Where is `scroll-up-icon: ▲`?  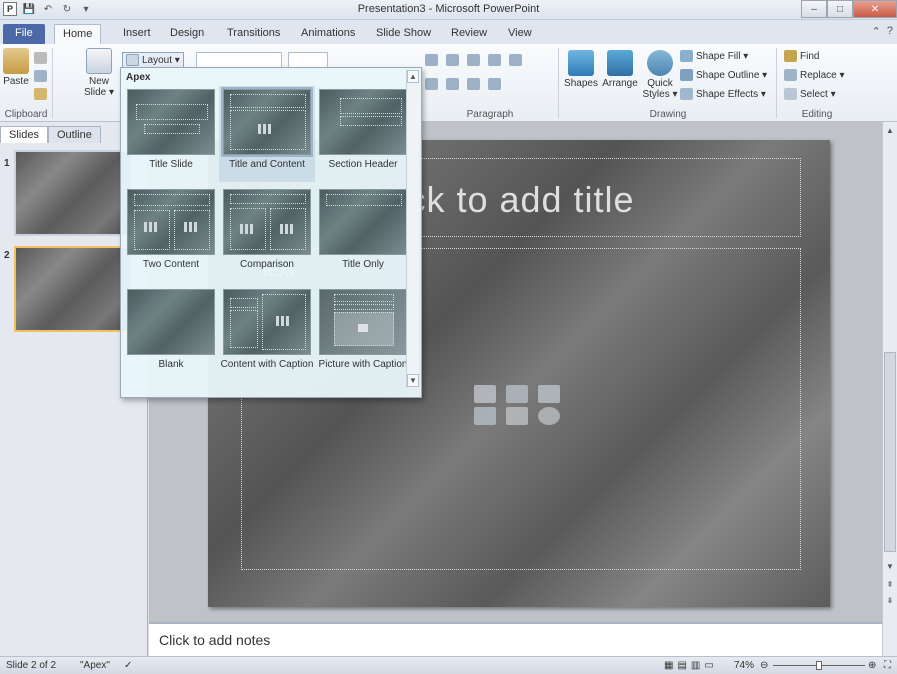 scroll-up-icon: ▲ is located at coordinates (890, 130).